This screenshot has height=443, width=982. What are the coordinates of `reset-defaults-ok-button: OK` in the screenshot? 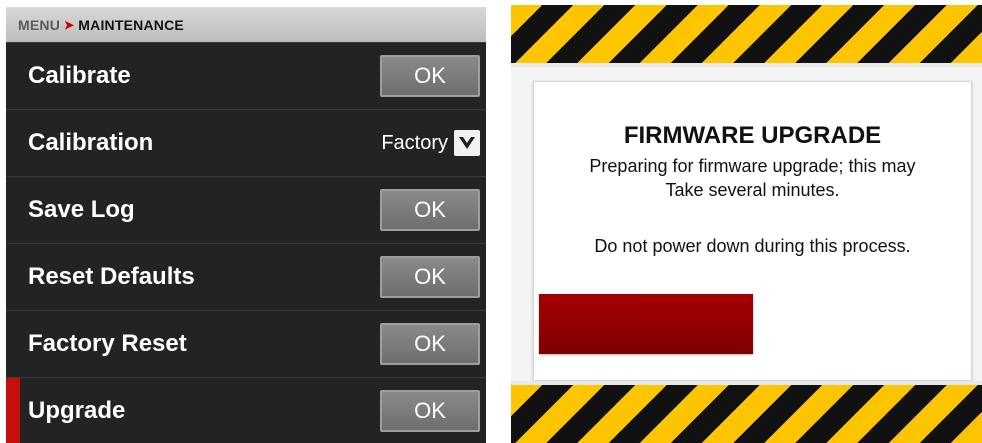 It's located at (430, 277).